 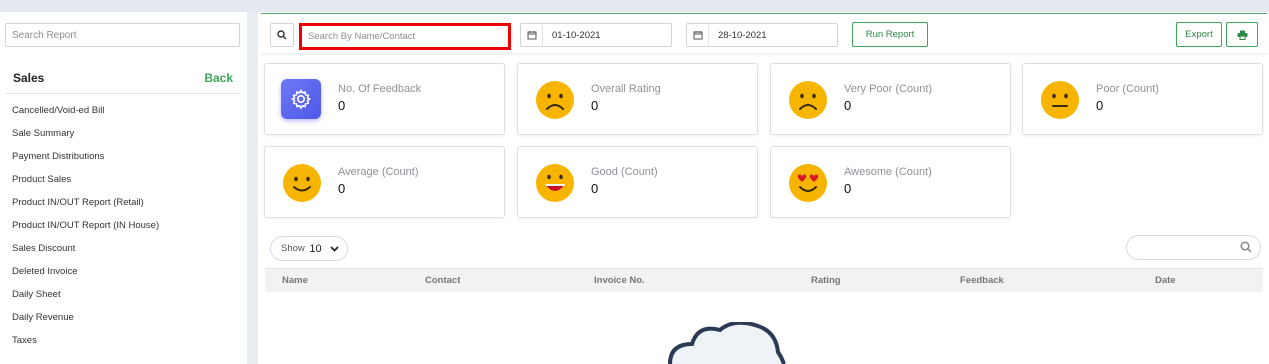 I want to click on printer-icon, so click(x=1242, y=35).